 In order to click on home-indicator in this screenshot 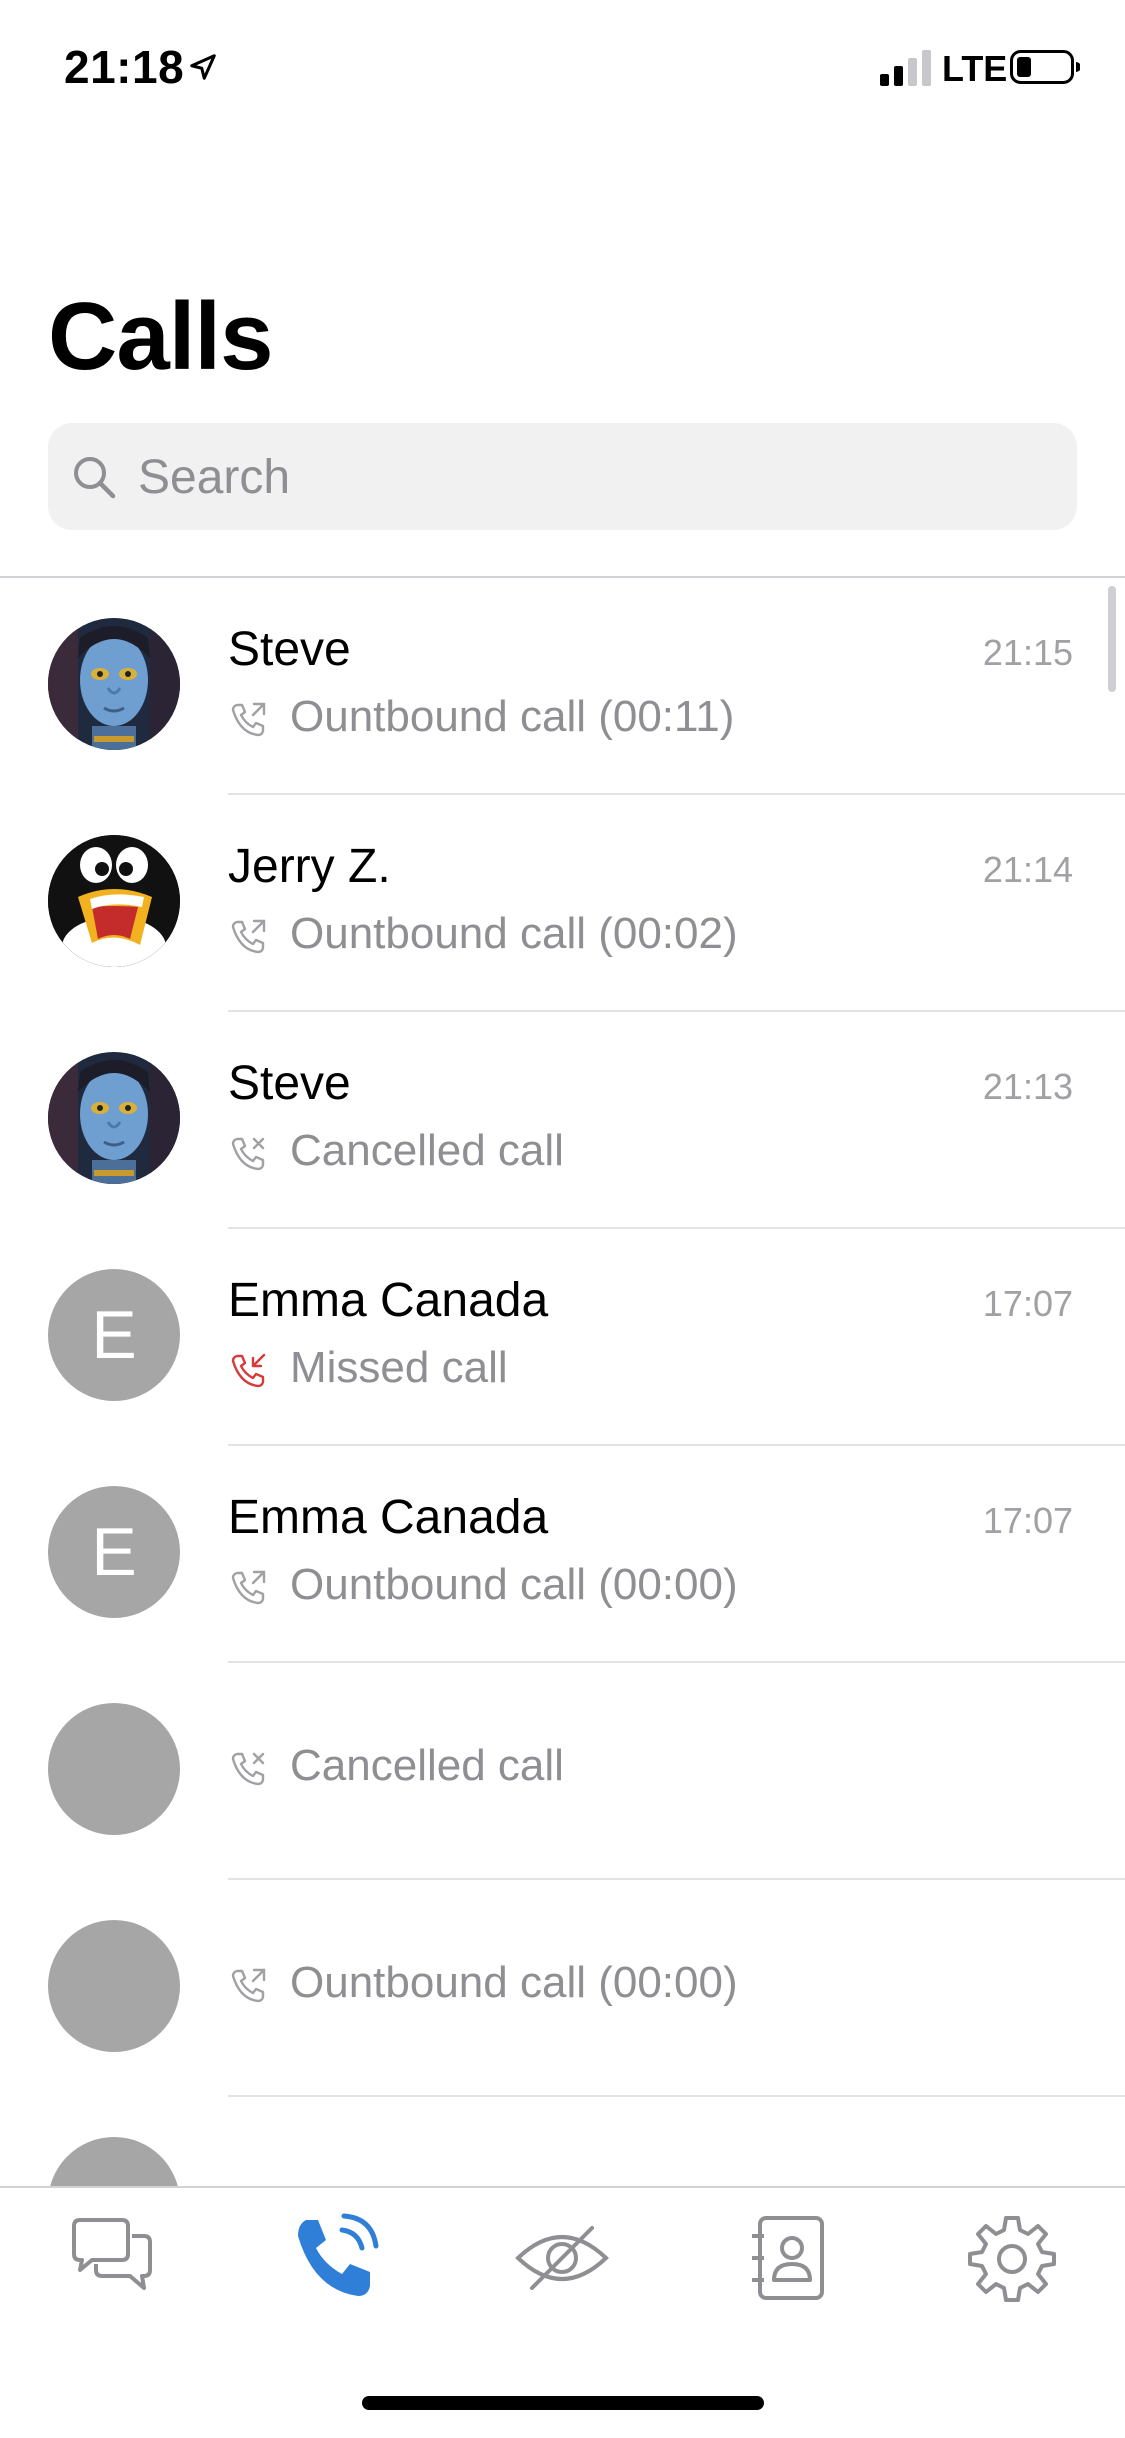, I will do `click(563, 2403)`.